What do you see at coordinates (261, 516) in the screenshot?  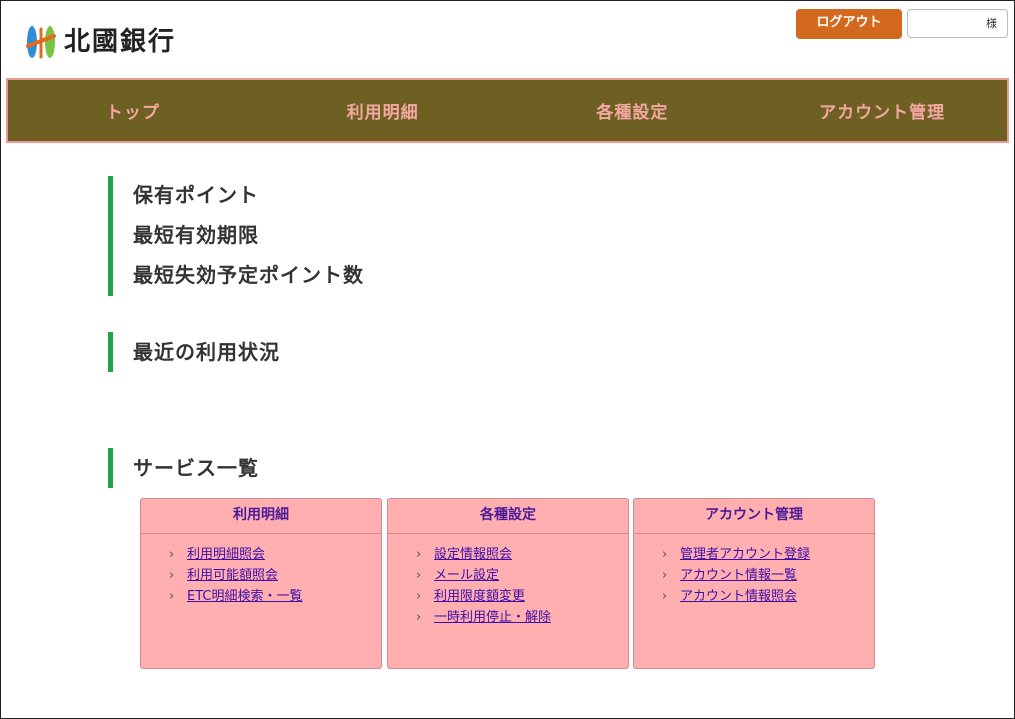 I see `service-box-title: 利用明細` at bounding box center [261, 516].